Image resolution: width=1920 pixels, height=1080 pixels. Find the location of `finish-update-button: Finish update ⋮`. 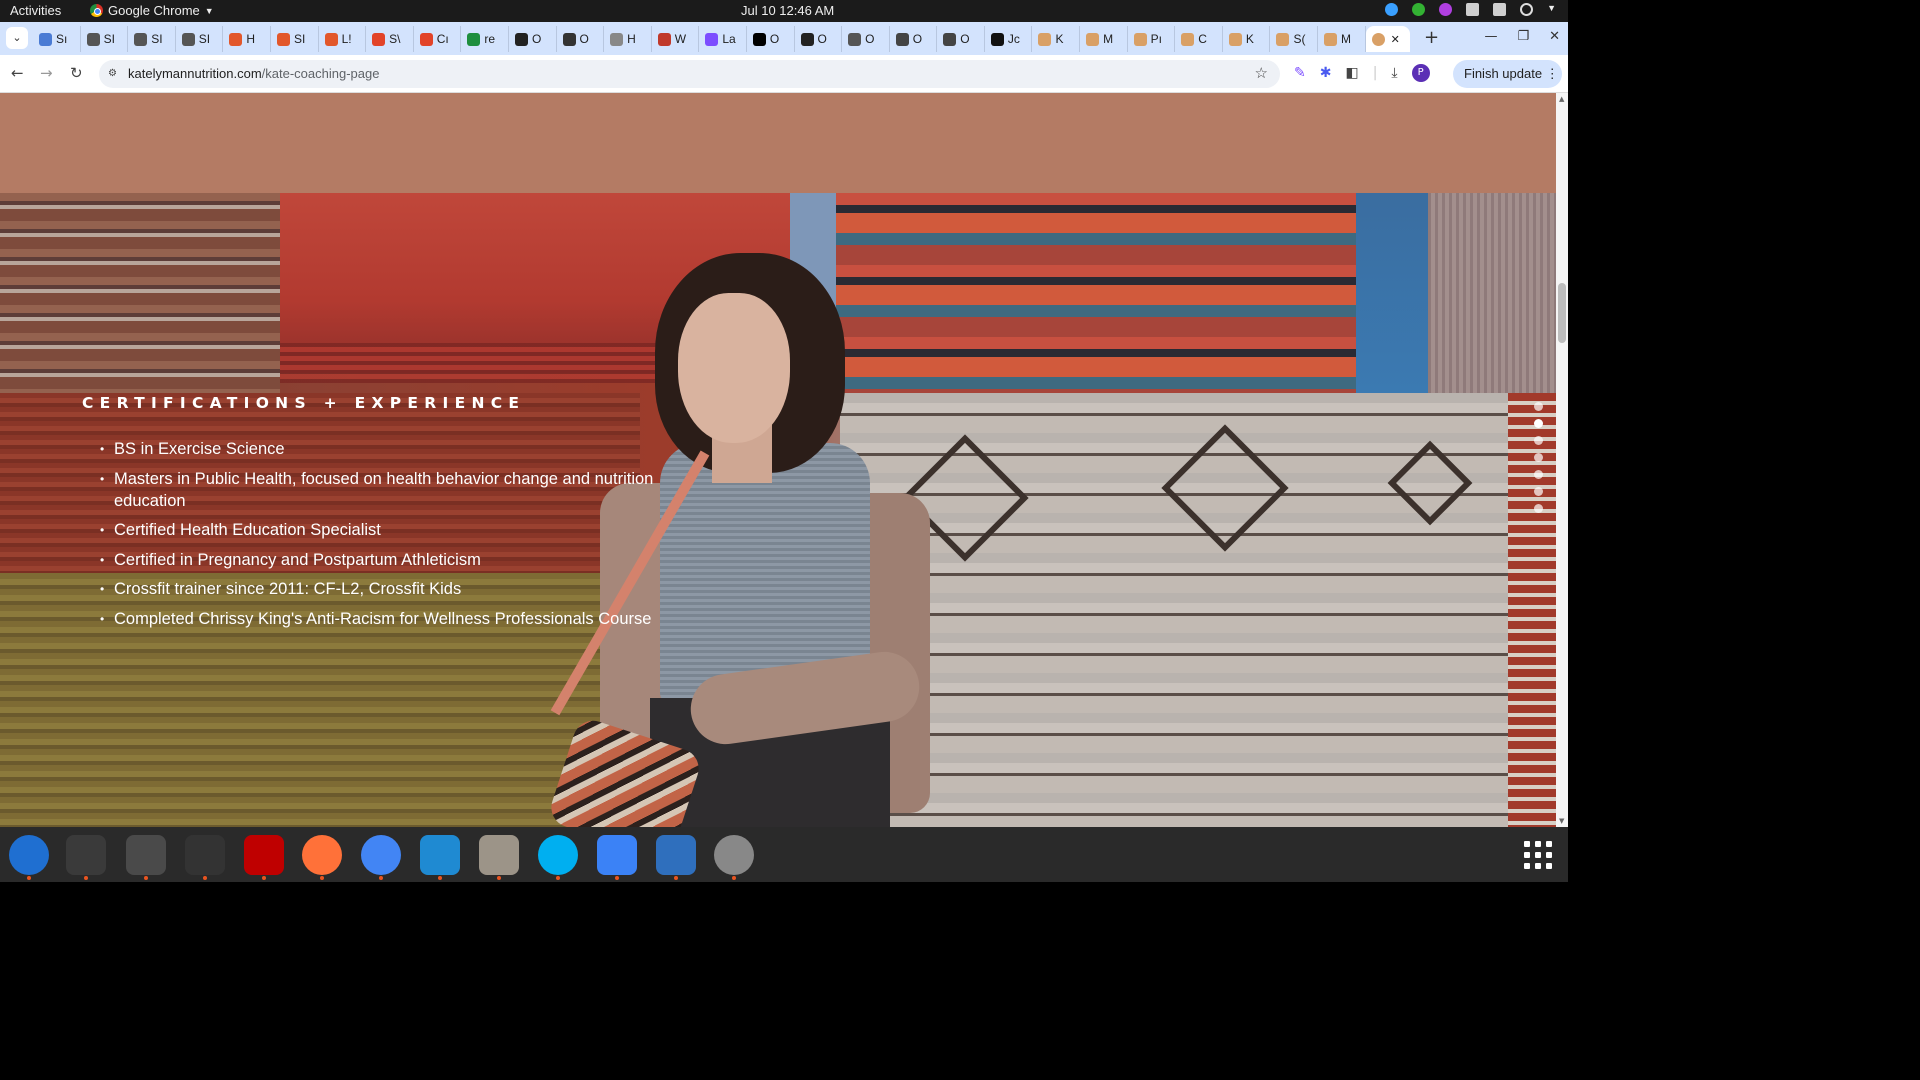

finish-update-button: Finish update ⋮ is located at coordinates (1507, 74).